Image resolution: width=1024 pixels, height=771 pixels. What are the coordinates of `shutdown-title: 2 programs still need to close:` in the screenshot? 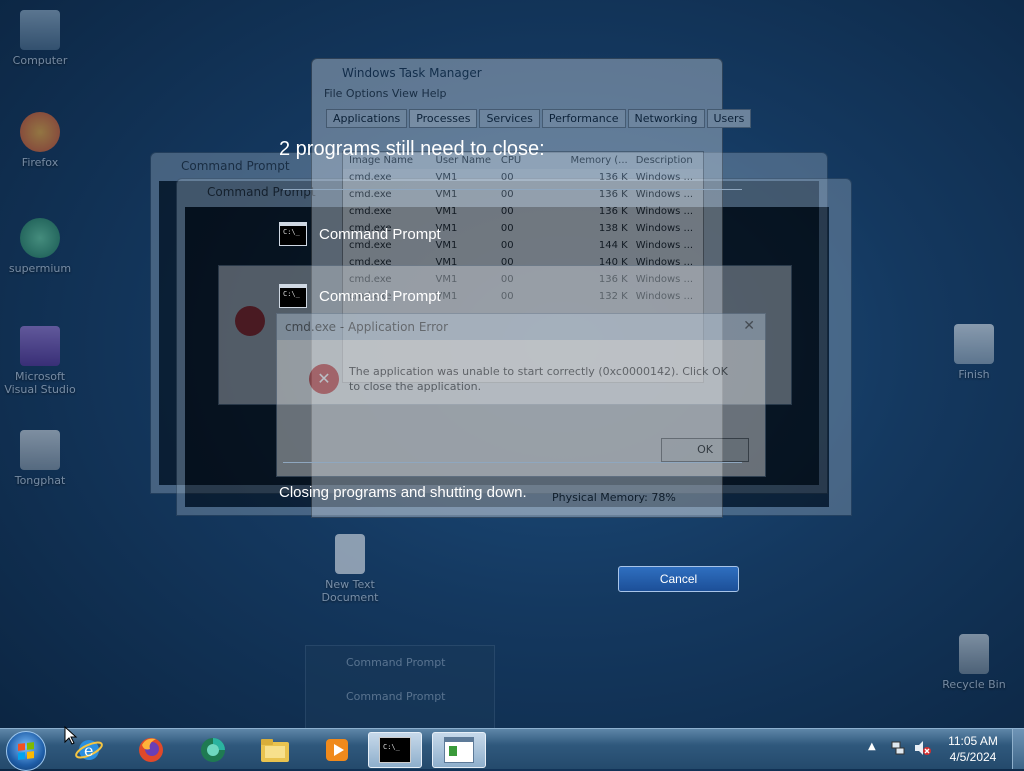 It's located at (412, 149).